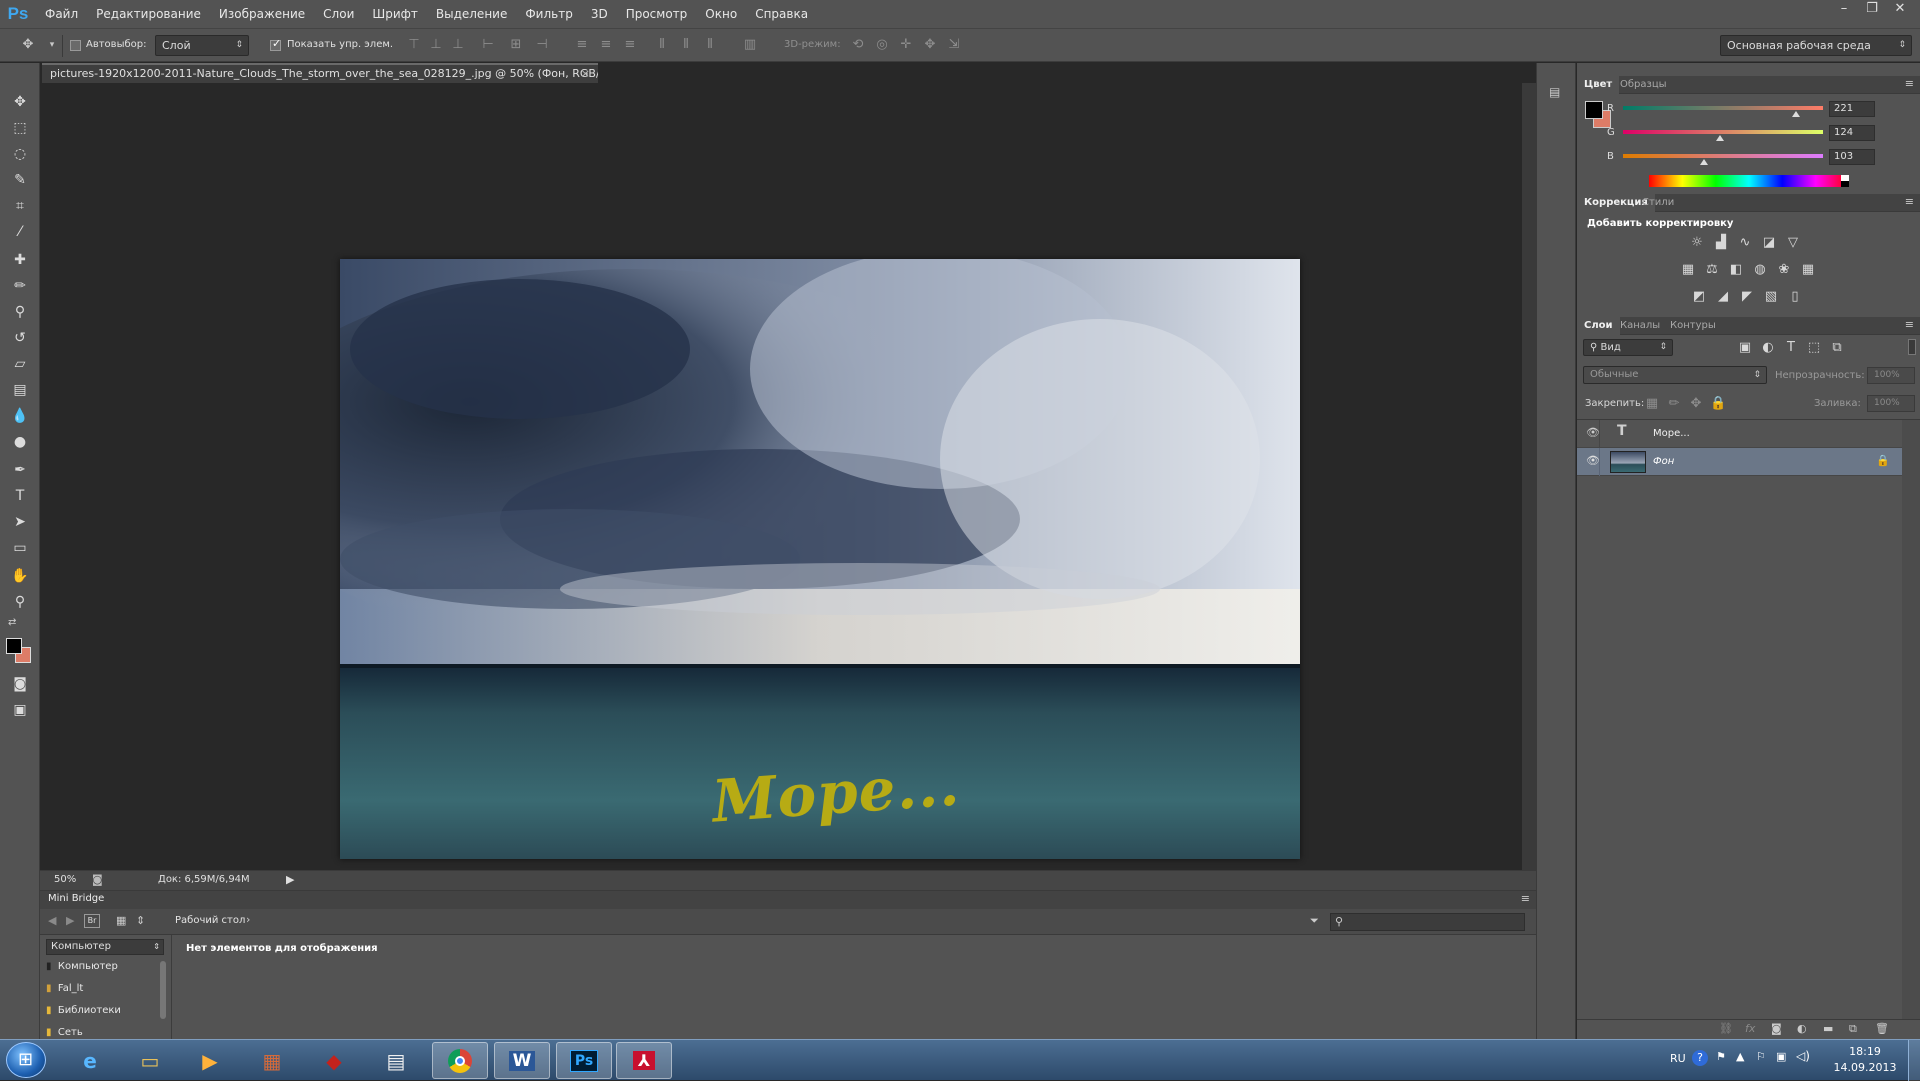 The image size is (1920, 1081). Describe the element at coordinates (20, 312) in the screenshot. I see `clone-stamp-tool-icon: ⚲` at that location.